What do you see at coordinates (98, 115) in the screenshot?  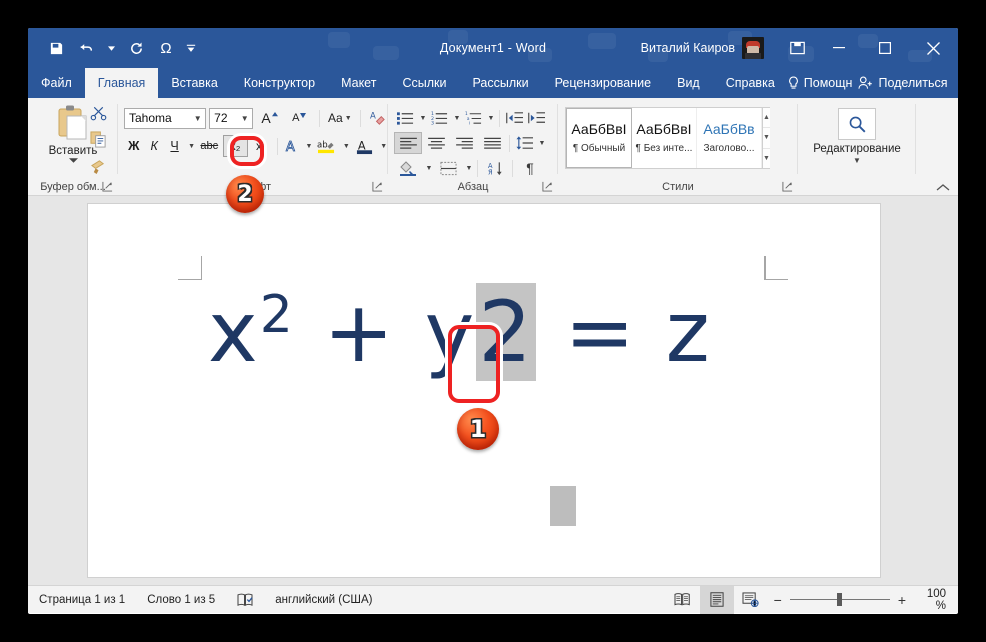 I see `cut-button` at bounding box center [98, 115].